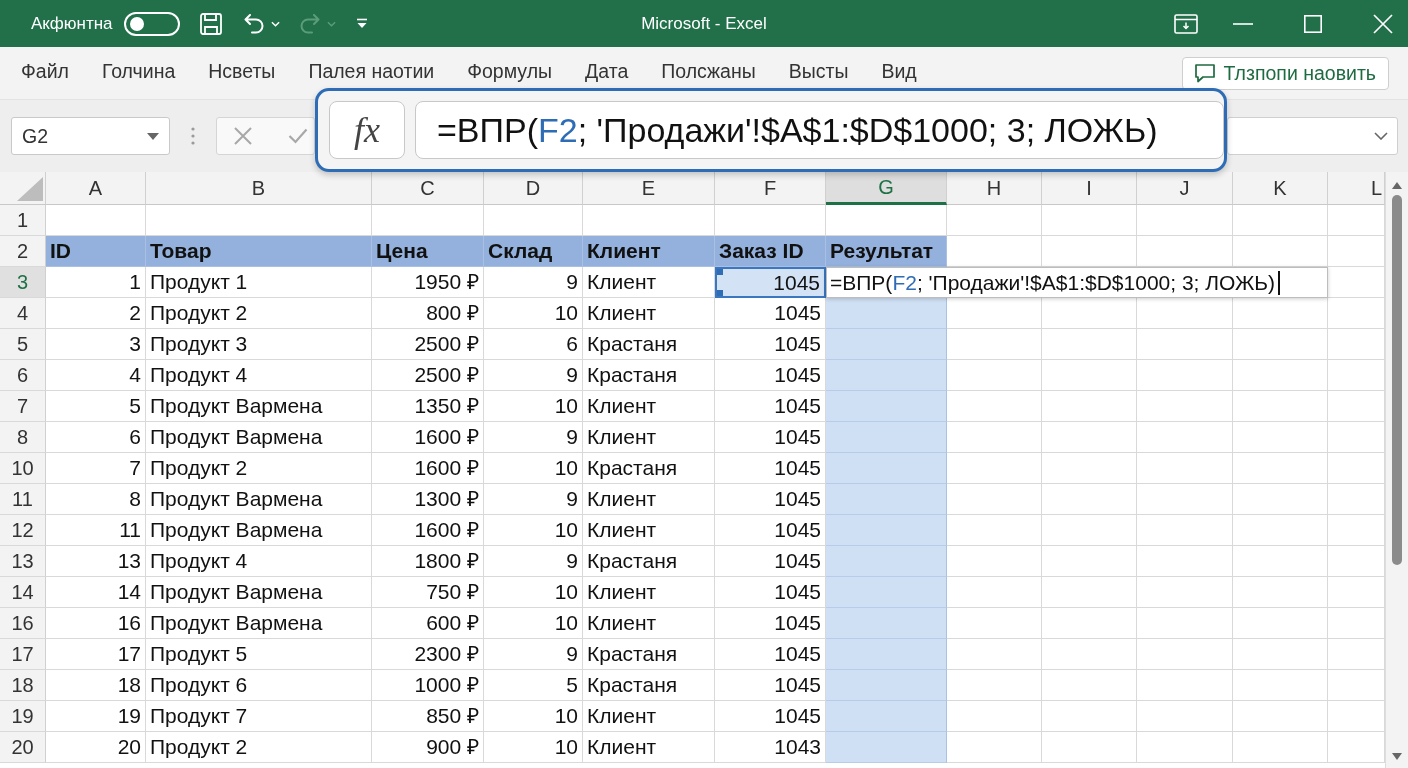 The width and height of the screenshot is (1408, 768). What do you see at coordinates (210, 23) in the screenshot?
I see `save-icon` at bounding box center [210, 23].